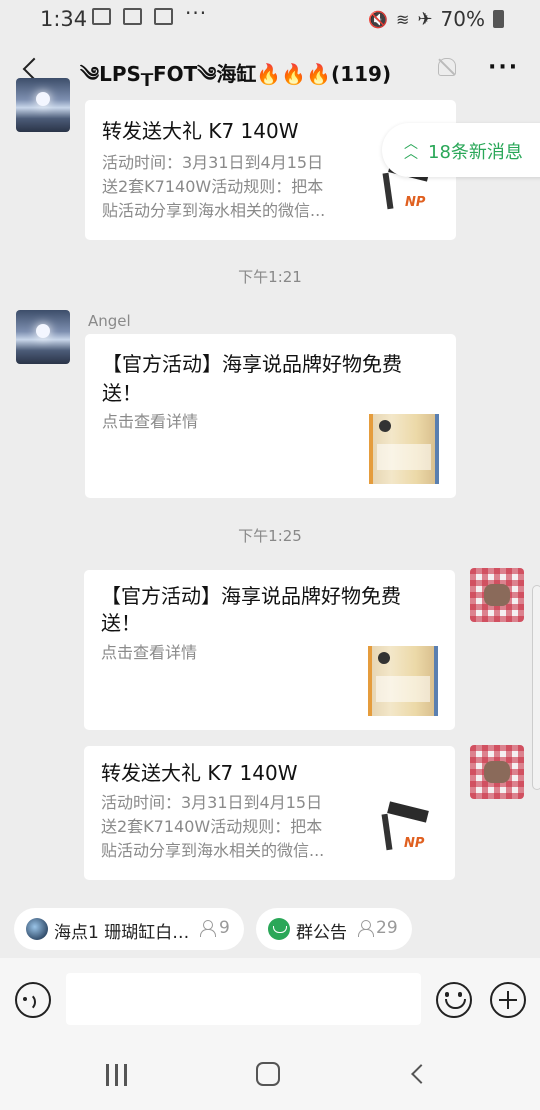 The image size is (540, 1110). What do you see at coordinates (475, 152) in the screenshot?
I see `new-messages-label: 18条新消息` at bounding box center [475, 152].